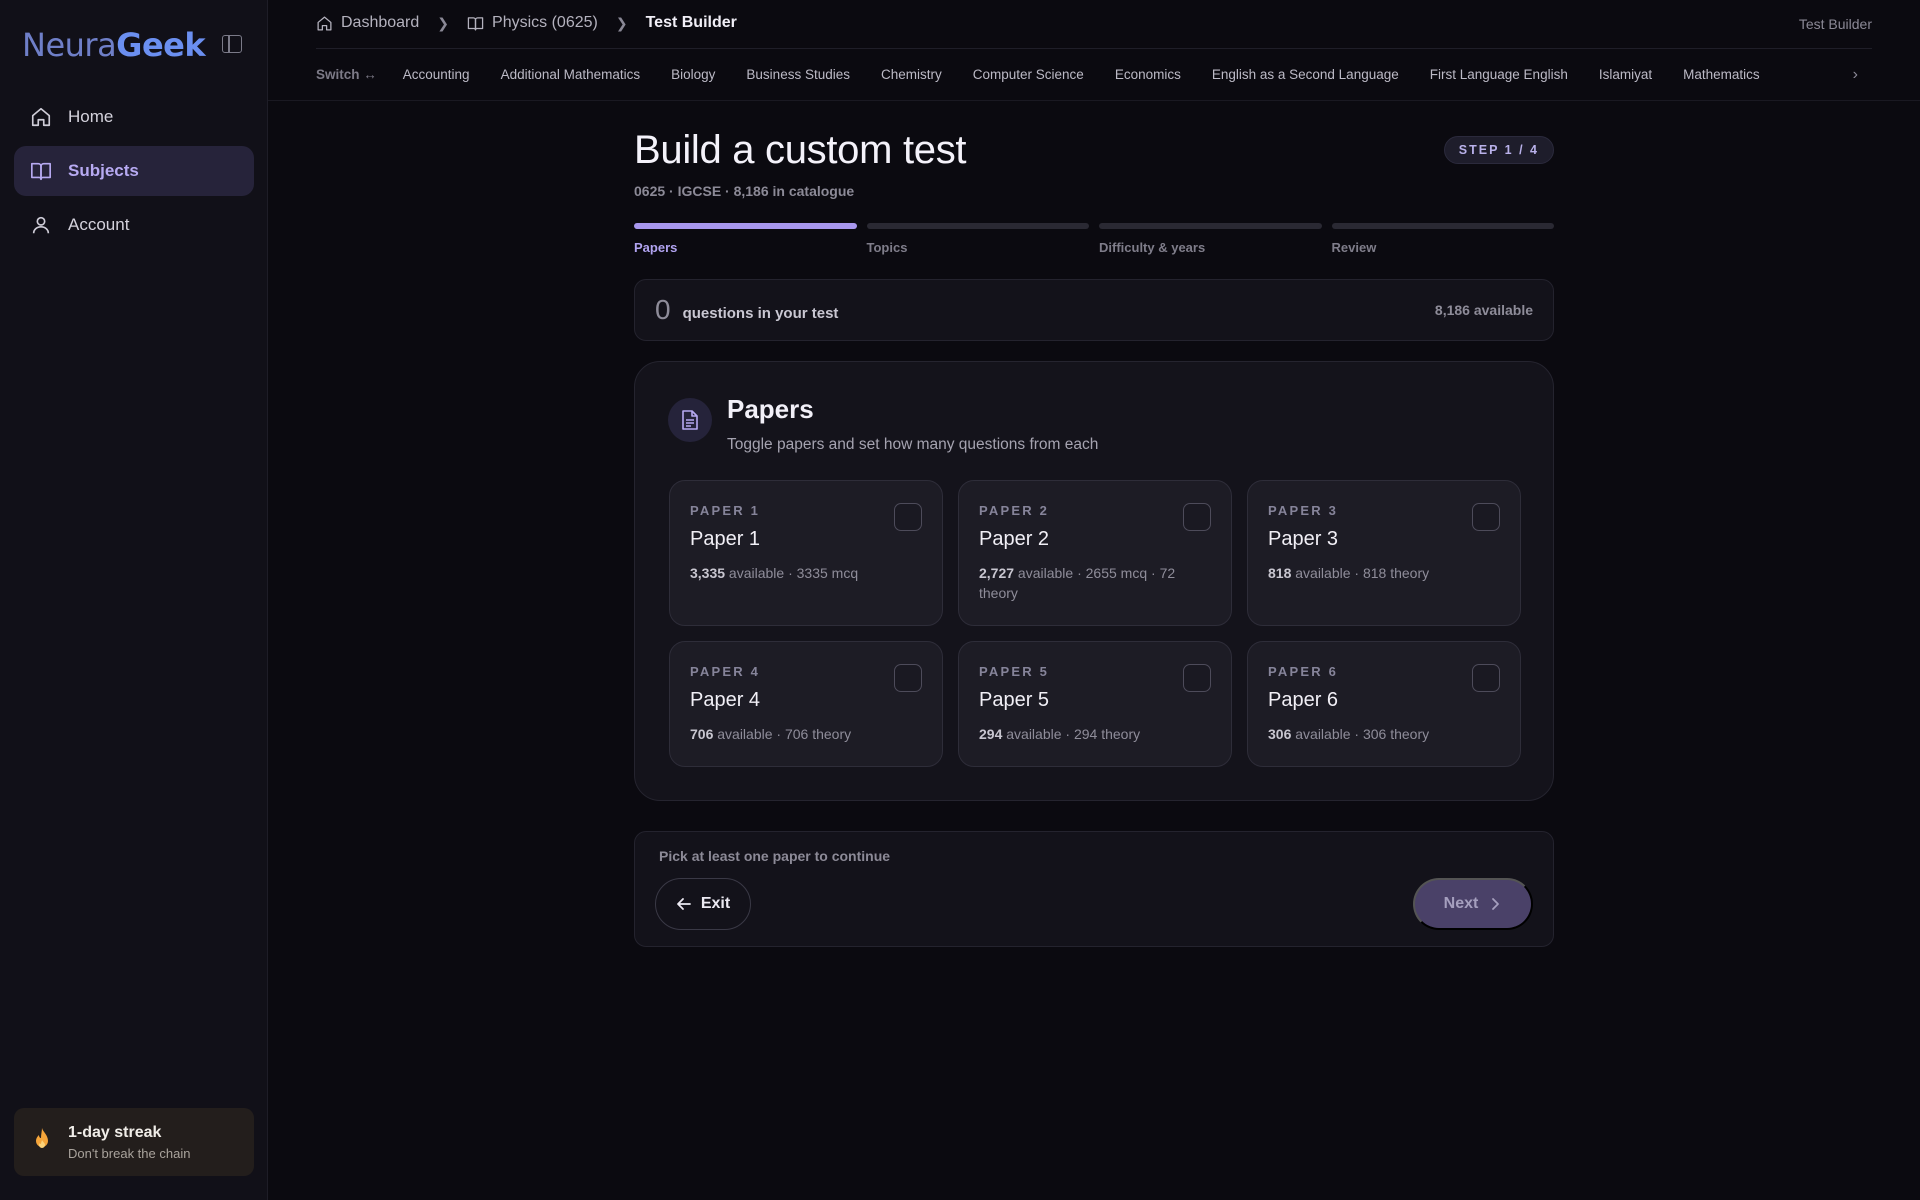 The width and height of the screenshot is (1920, 1200). I want to click on switch-label: Switch ↔, so click(346, 74).